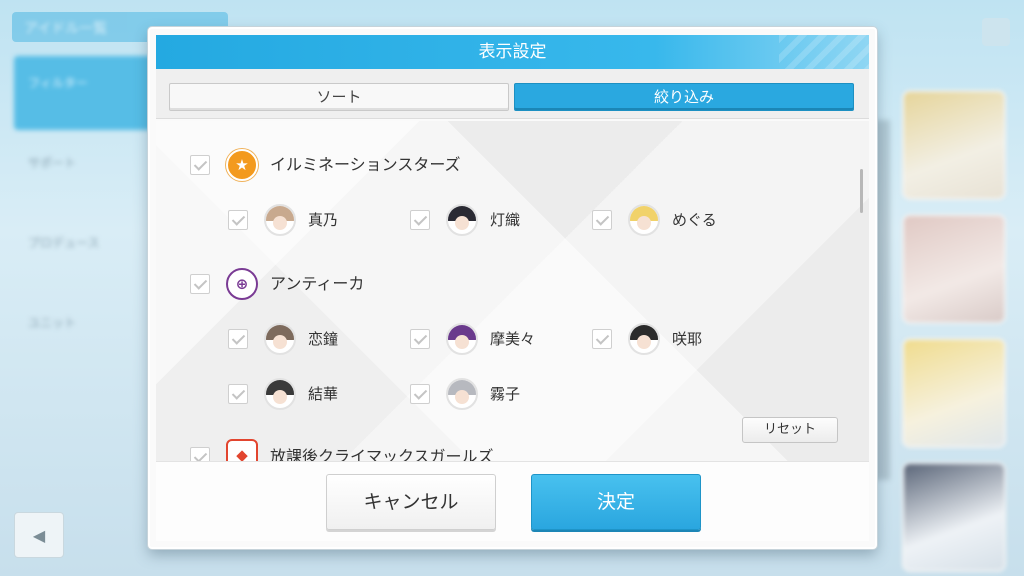 The width and height of the screenshot is (1024, 576). Describe the element at coordinates (462, 394) in the screenshot. I see `avatar-kiriko-icon` at that location.